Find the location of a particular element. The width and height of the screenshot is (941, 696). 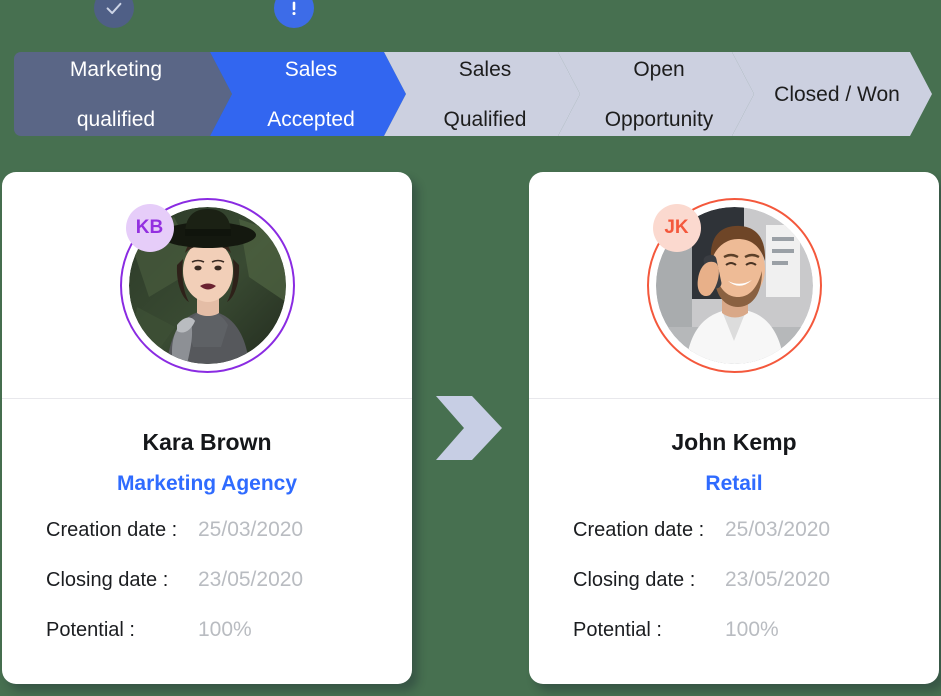

pipeline-stage-closed-won: Closed / Won is located at coordinates (832, 94).